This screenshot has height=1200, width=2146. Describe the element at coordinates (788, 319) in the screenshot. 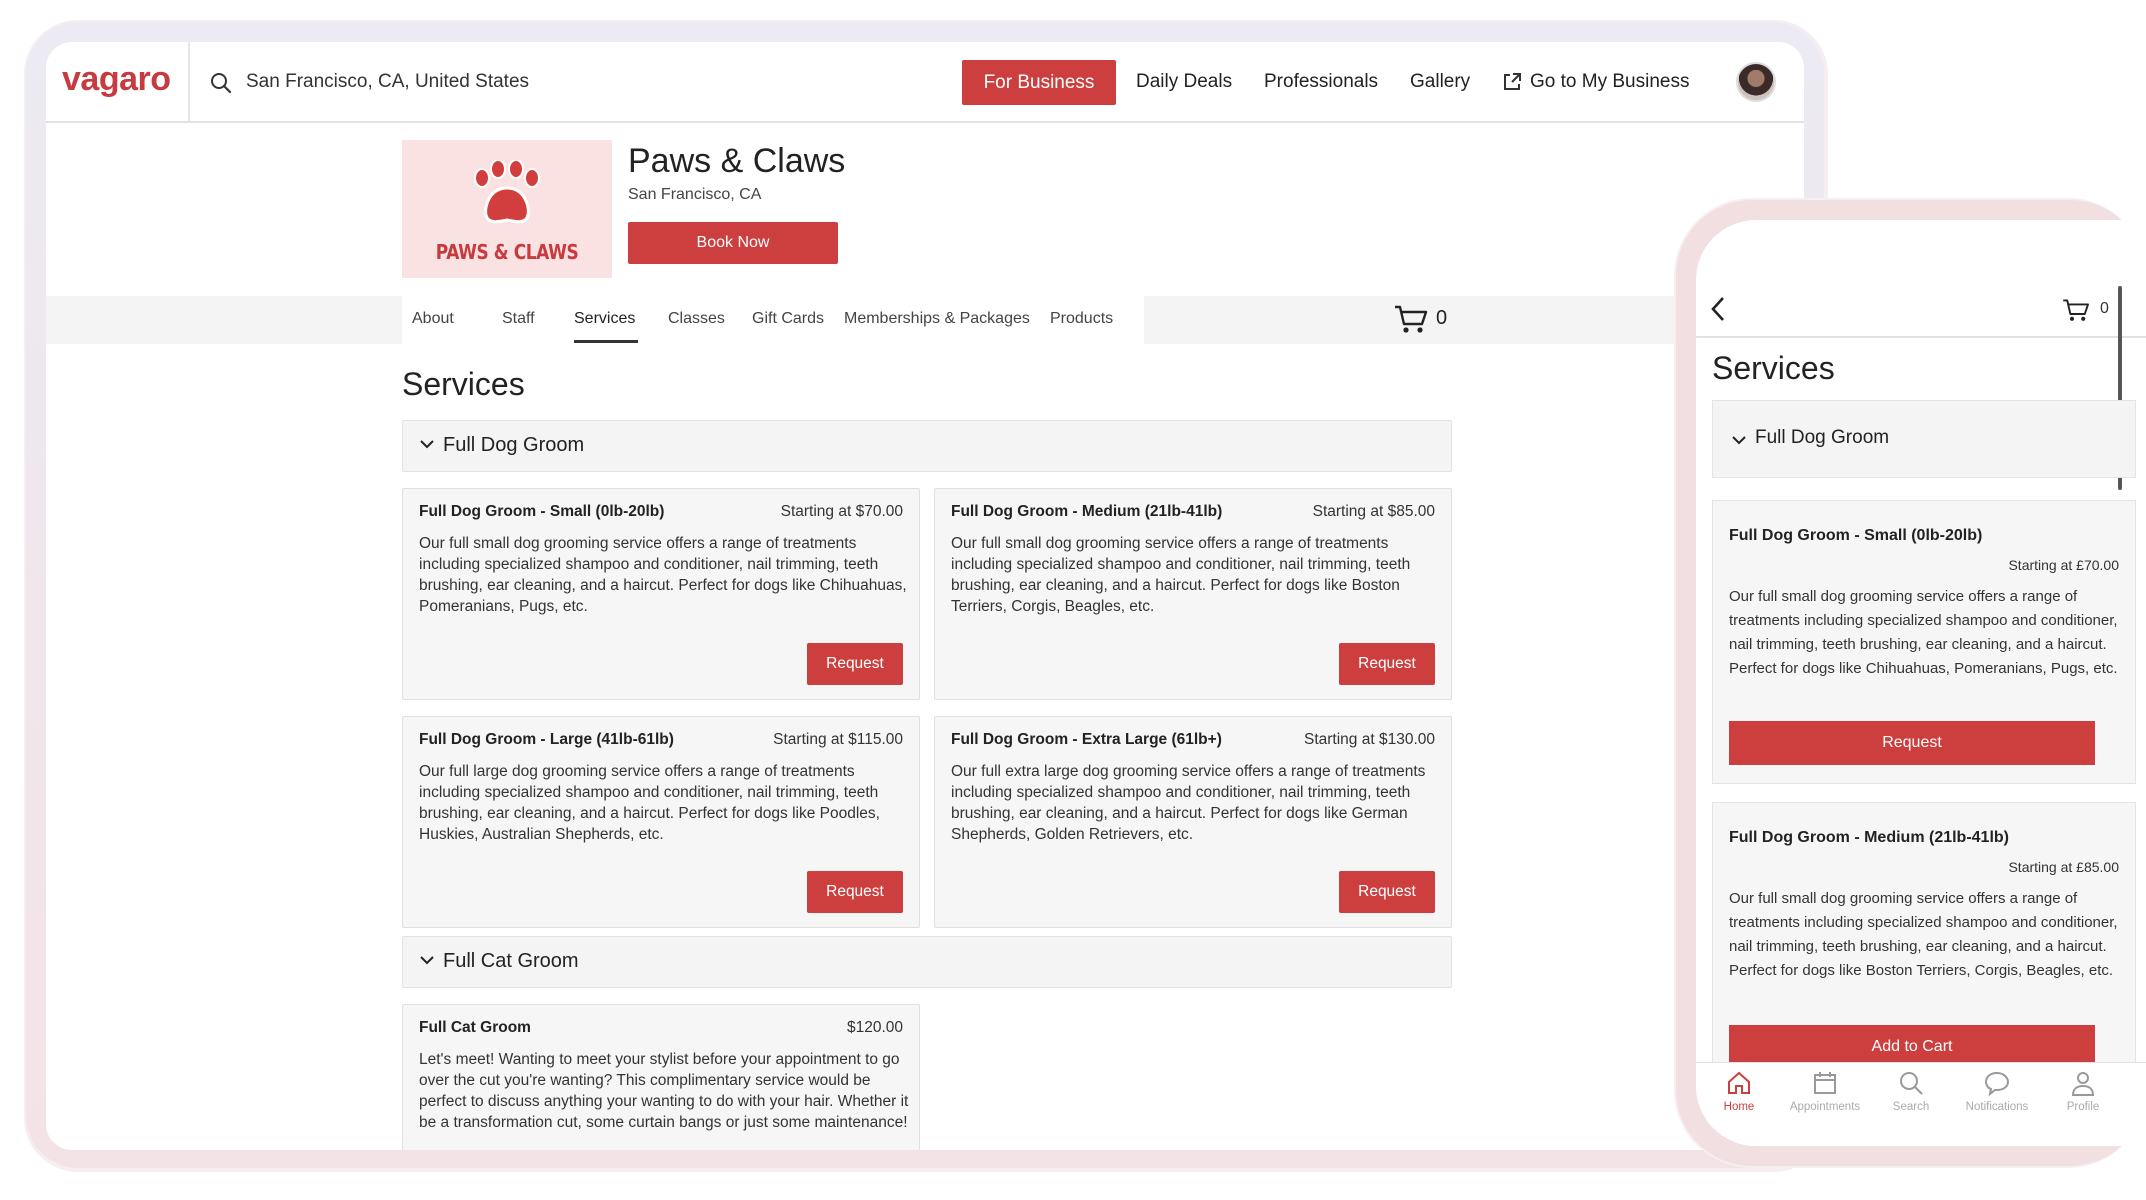

I see `tab-gift-cards: Gift Cards` at that location.